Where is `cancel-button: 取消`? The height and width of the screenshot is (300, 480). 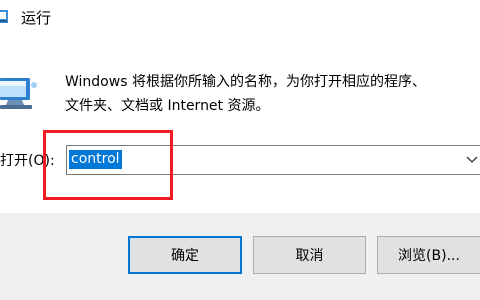 cancel-button: 取消 is located at coordinates (309, 255).